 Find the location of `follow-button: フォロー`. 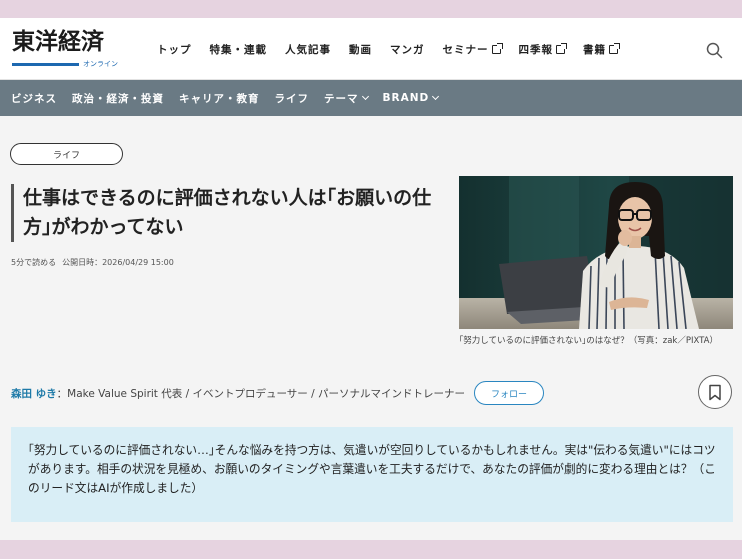

follow-button: フォロー is located at coordinates (508, 393).